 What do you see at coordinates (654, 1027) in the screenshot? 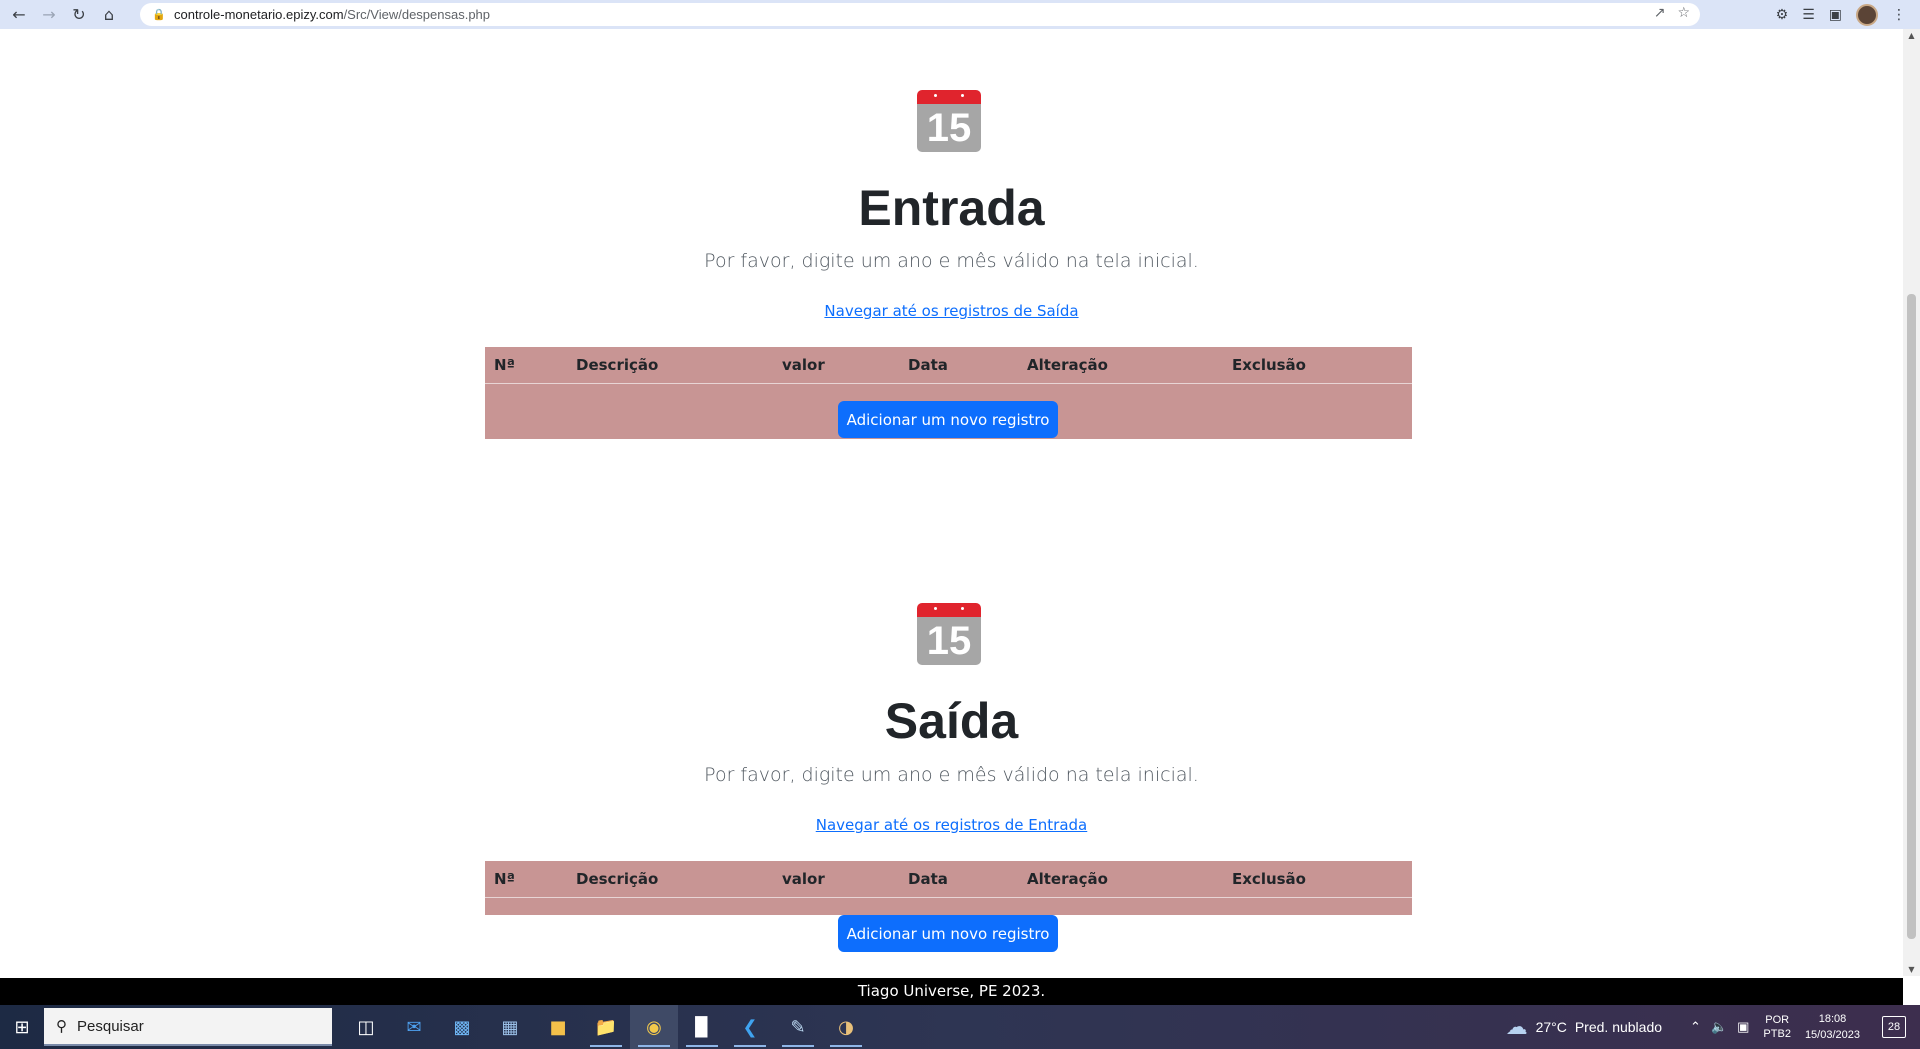
I see `chrome-icon: ◉` at bounding box center [654, 1027].